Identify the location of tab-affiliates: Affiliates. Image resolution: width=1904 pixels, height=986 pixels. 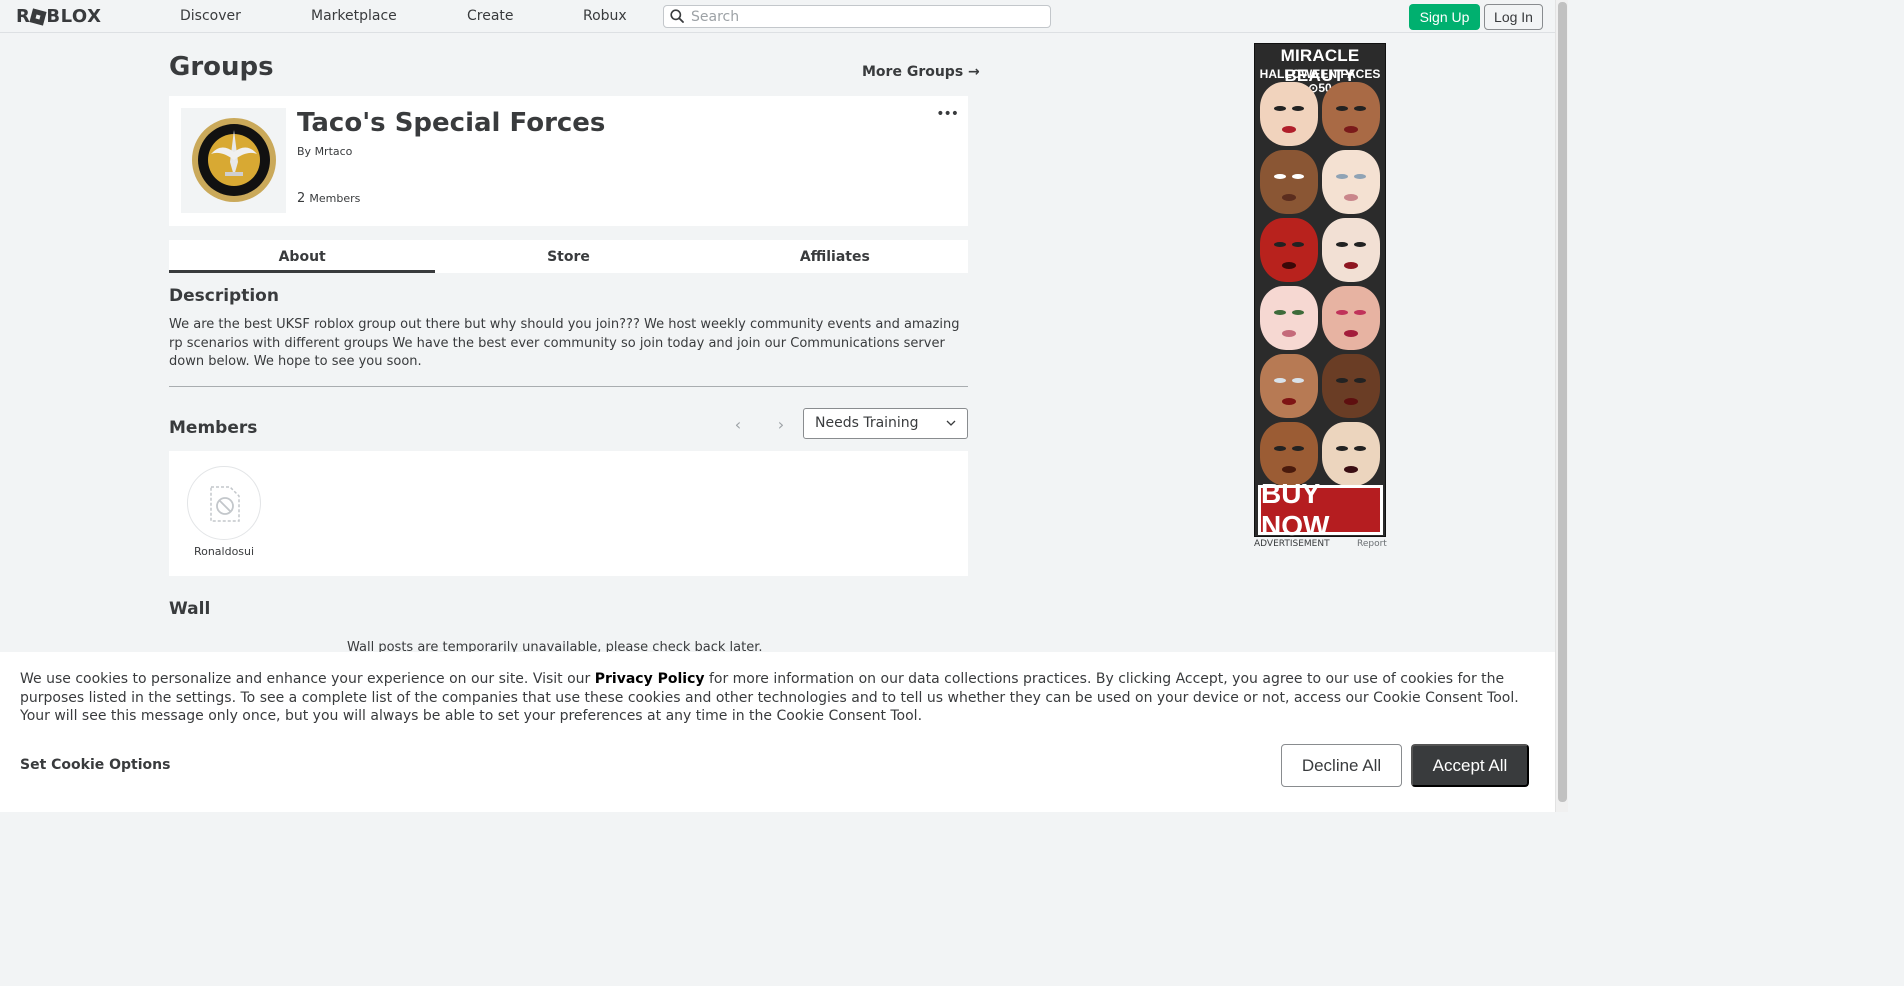
(835, 256).